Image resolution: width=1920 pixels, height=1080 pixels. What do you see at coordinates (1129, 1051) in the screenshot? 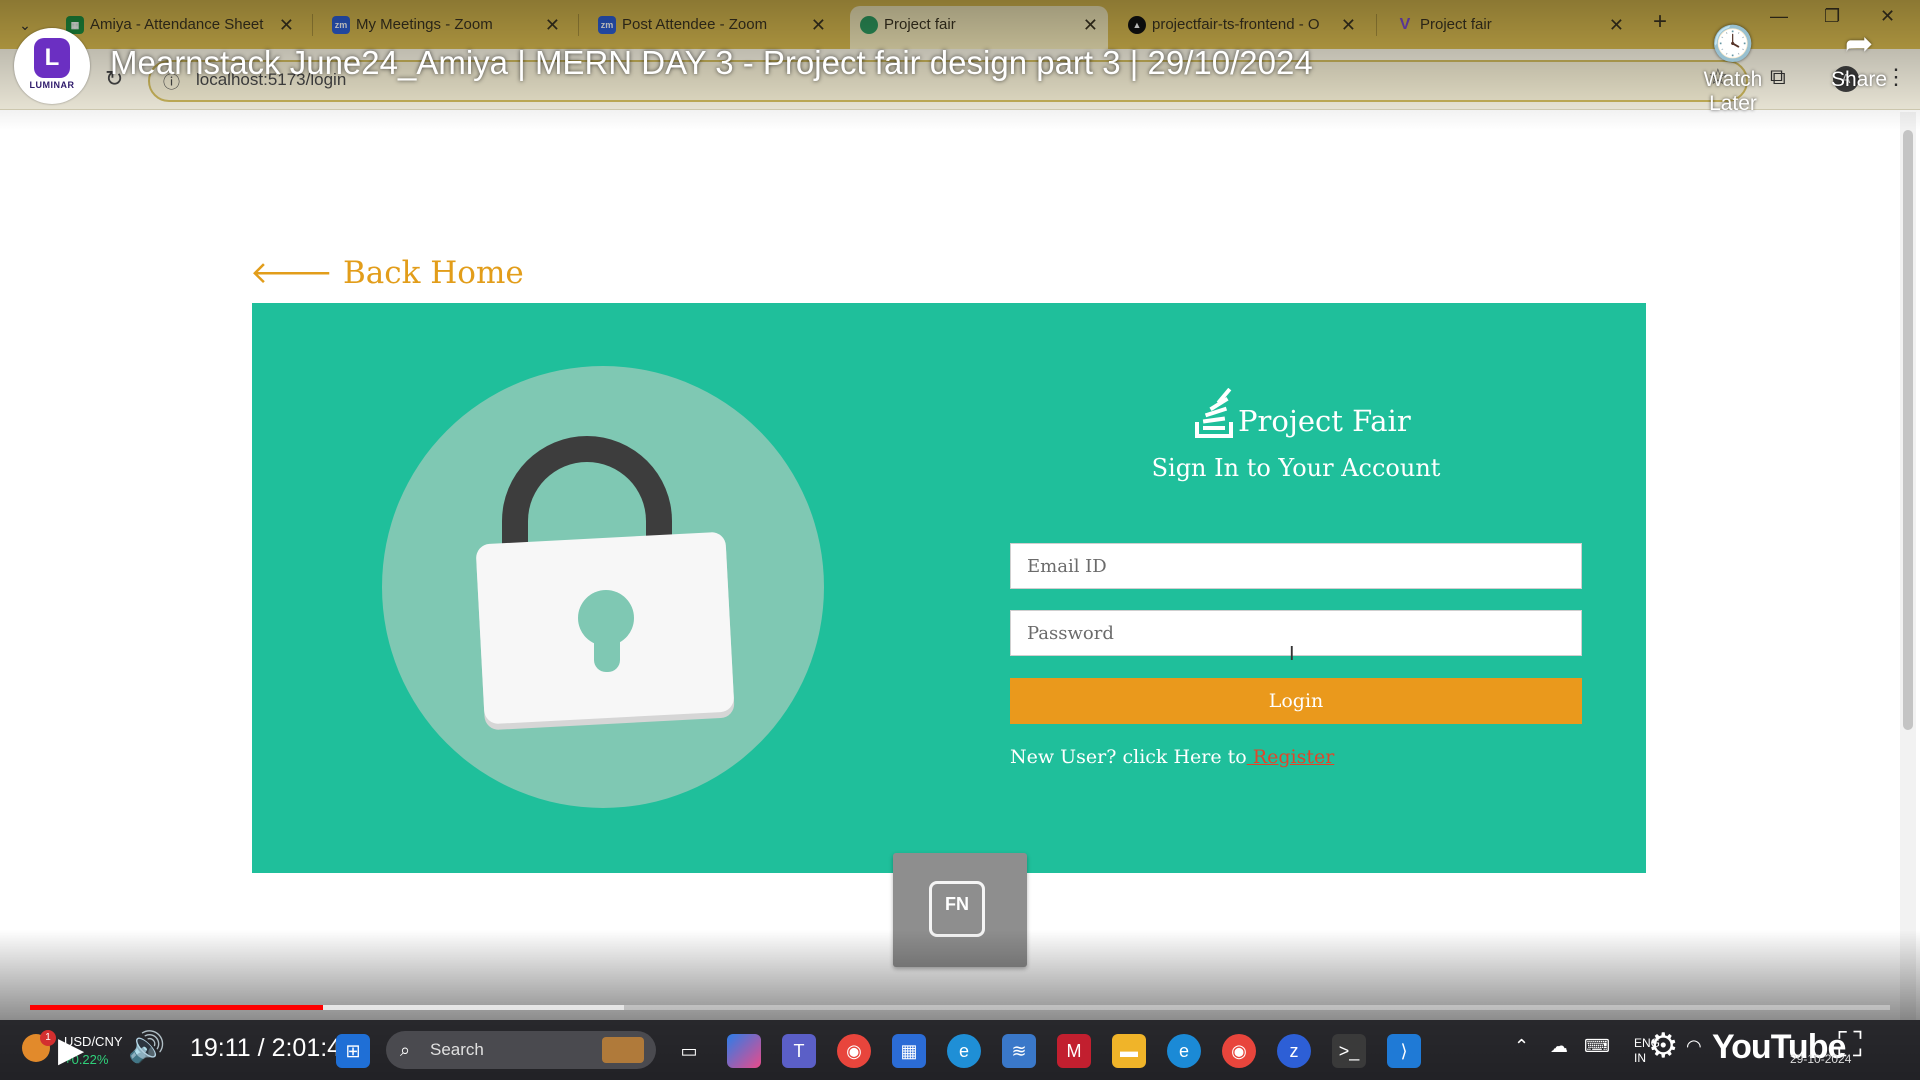
I see `file-explorer-icon: ▬` at bounding box center [1129, 1051].